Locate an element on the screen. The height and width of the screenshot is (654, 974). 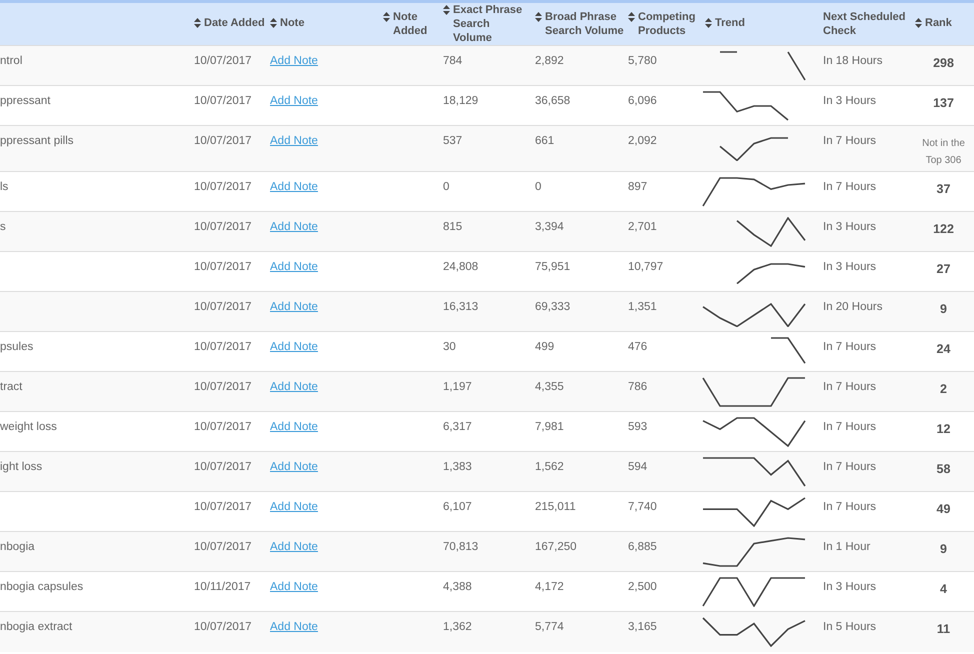
column-header: Competing Products is located at coordinates (664, 24).